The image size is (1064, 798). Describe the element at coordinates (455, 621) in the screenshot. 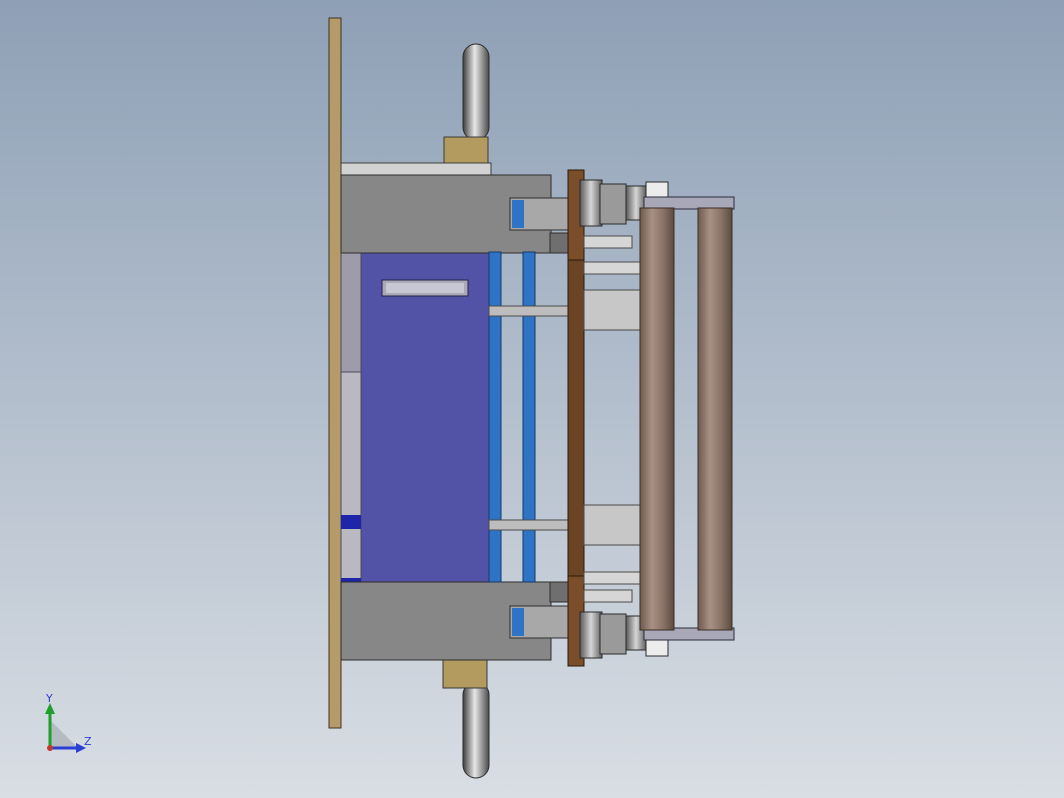

I see `bottom-clamp-block` at that location.